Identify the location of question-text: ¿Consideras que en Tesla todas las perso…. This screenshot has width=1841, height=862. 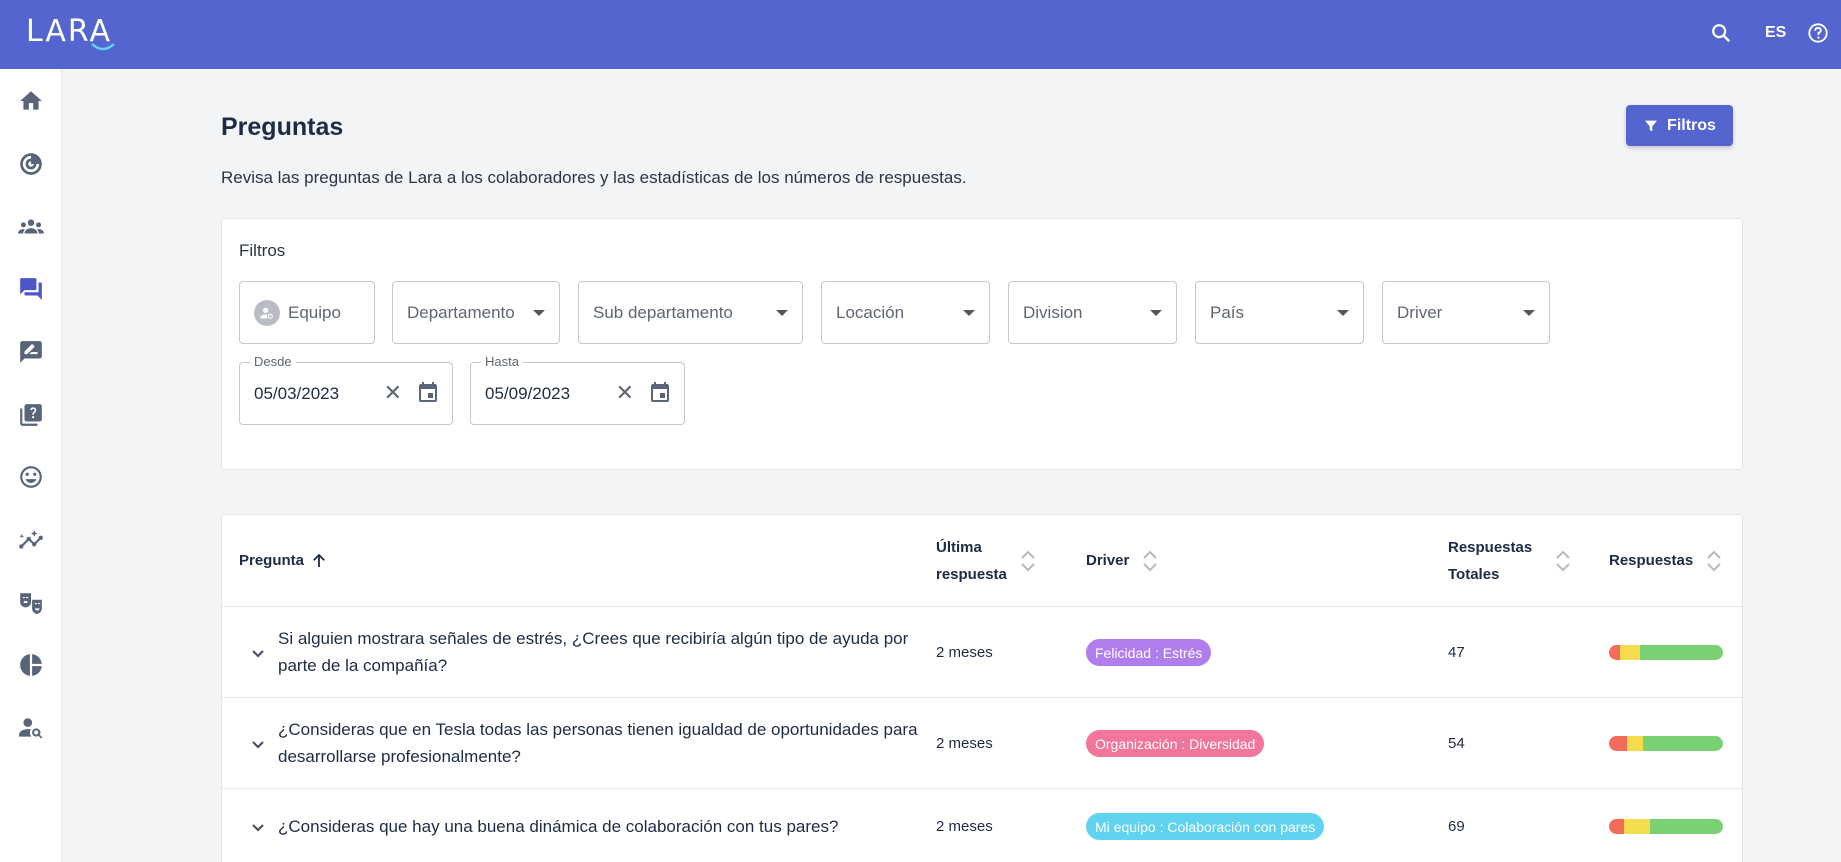
(598, 743).